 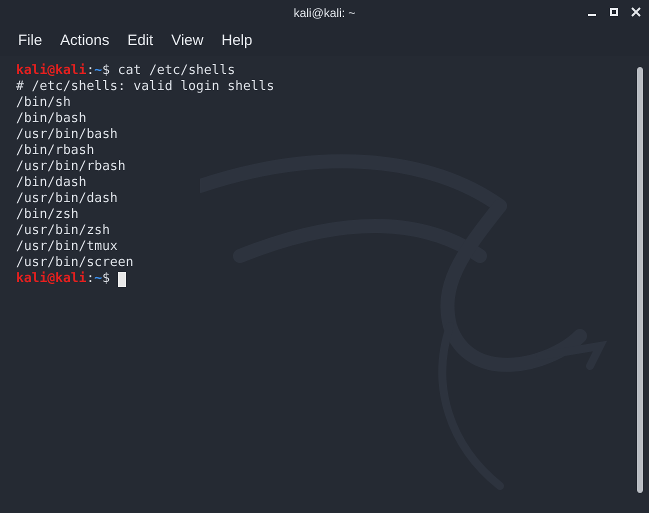 What do you see at coordinates (636, 12) in the screenshot?
I see `close-button` at bounding box center [636, 12].